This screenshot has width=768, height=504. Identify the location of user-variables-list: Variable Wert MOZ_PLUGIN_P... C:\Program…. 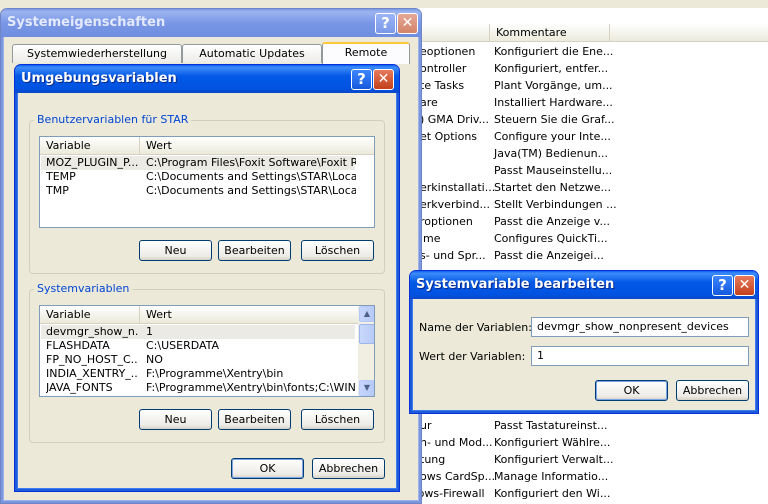
(207, 182).